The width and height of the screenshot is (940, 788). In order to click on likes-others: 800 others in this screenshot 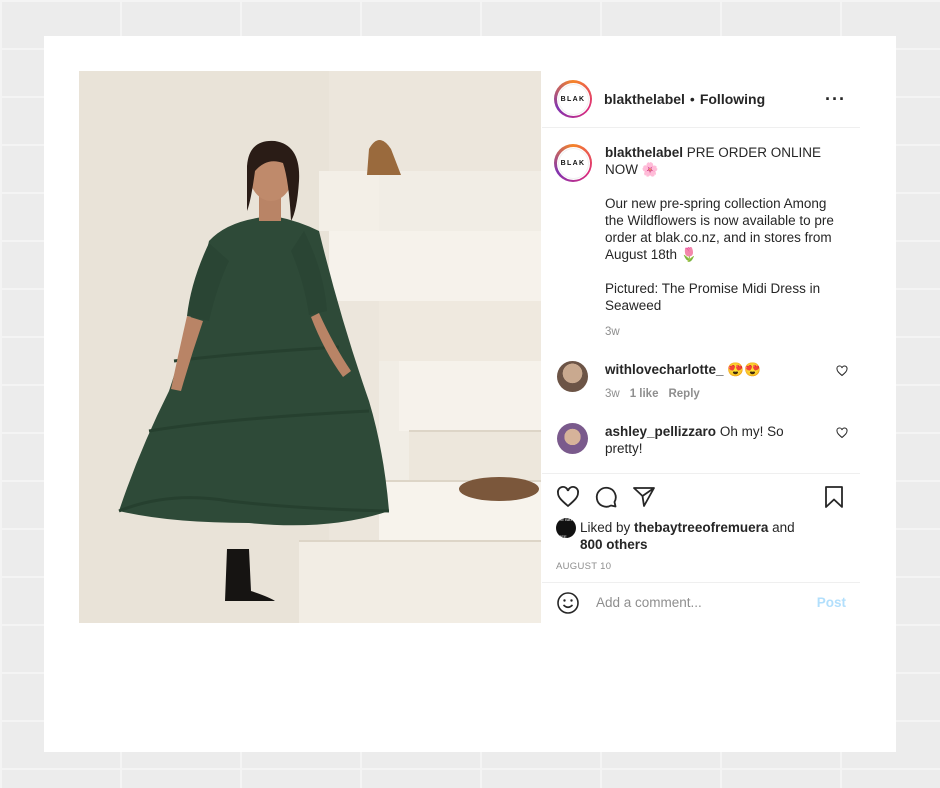, I will do `click(614, 544)`.